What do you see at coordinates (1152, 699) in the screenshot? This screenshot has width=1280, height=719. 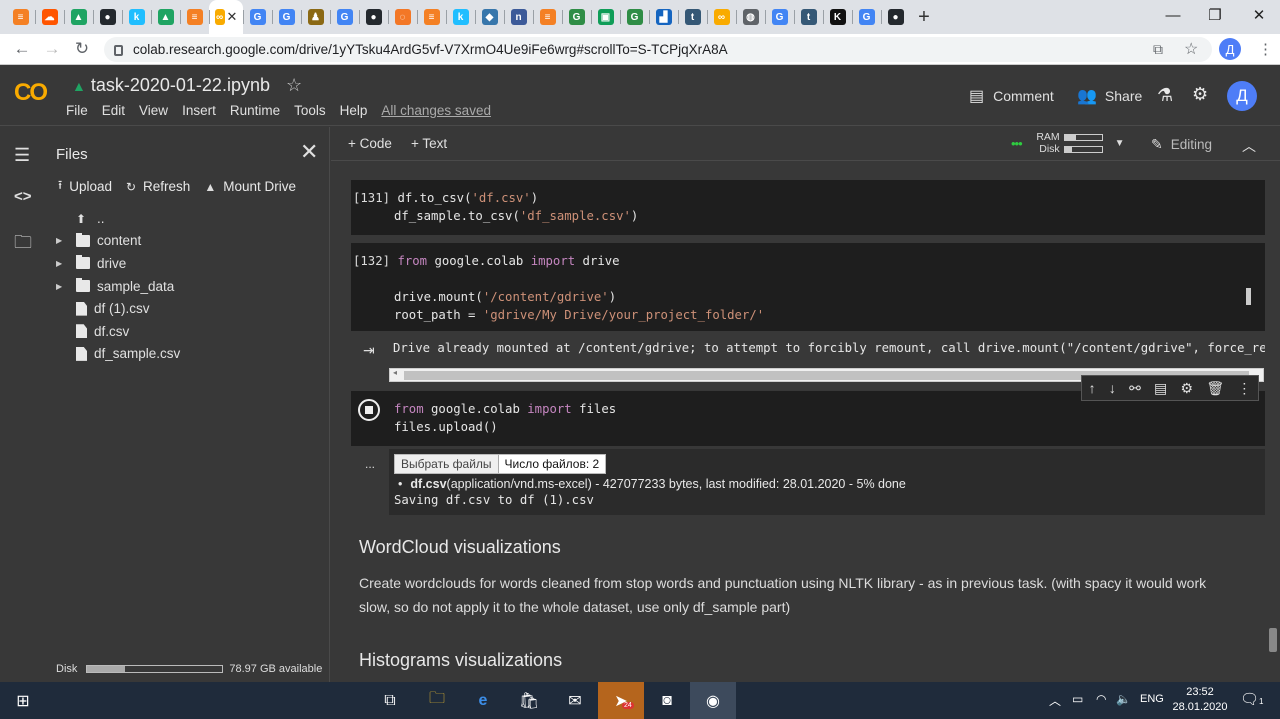 I see `language-indicator: ENG` at bounding box center [1152, 699].